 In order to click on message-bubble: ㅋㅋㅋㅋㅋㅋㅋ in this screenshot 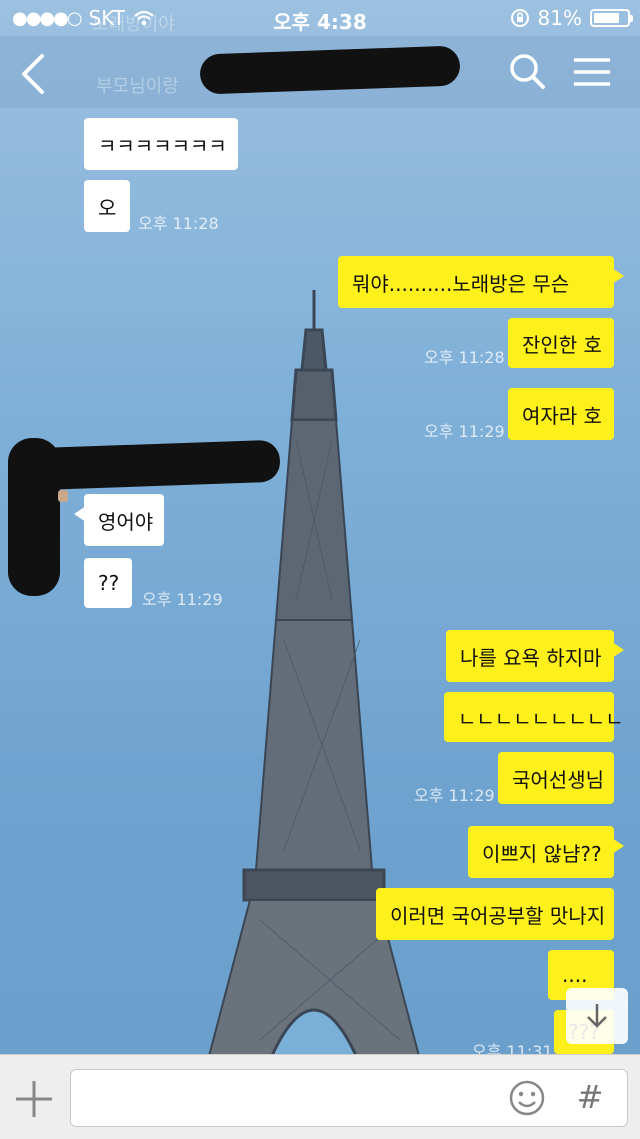, I will do `click(161, 144)`.